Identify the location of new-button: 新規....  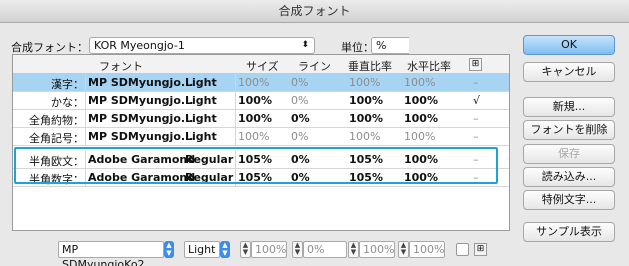
(569, 107).